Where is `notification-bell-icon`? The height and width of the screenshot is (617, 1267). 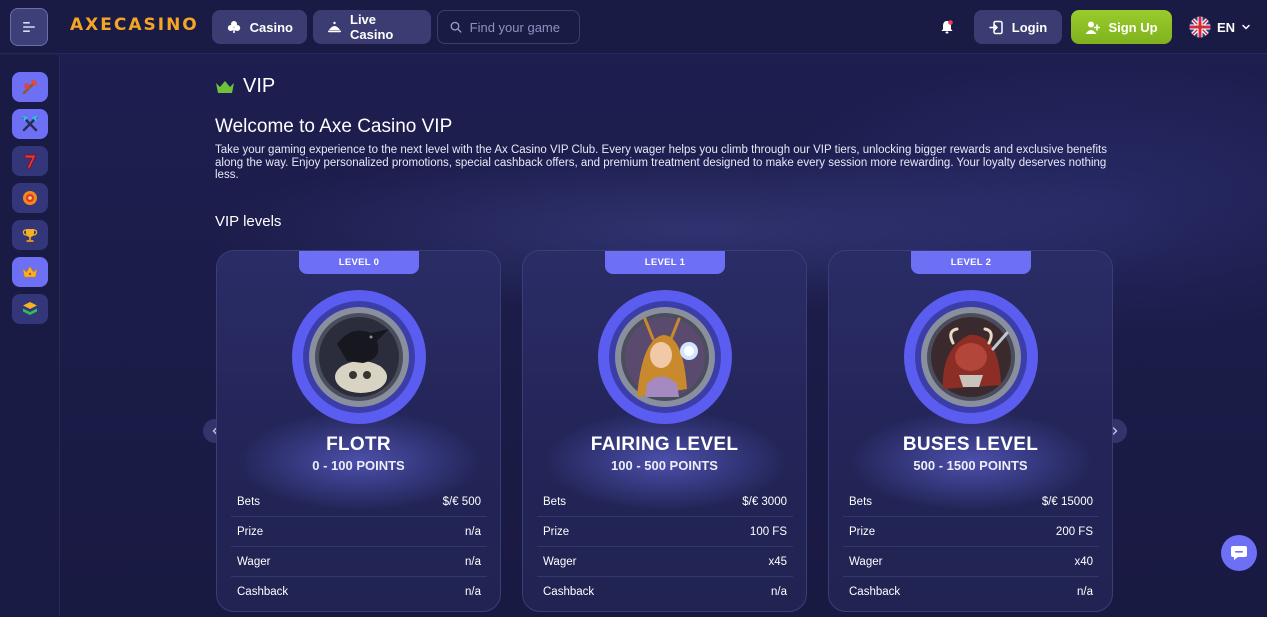 notification-bell-icon is located at coordinates (947, 27).